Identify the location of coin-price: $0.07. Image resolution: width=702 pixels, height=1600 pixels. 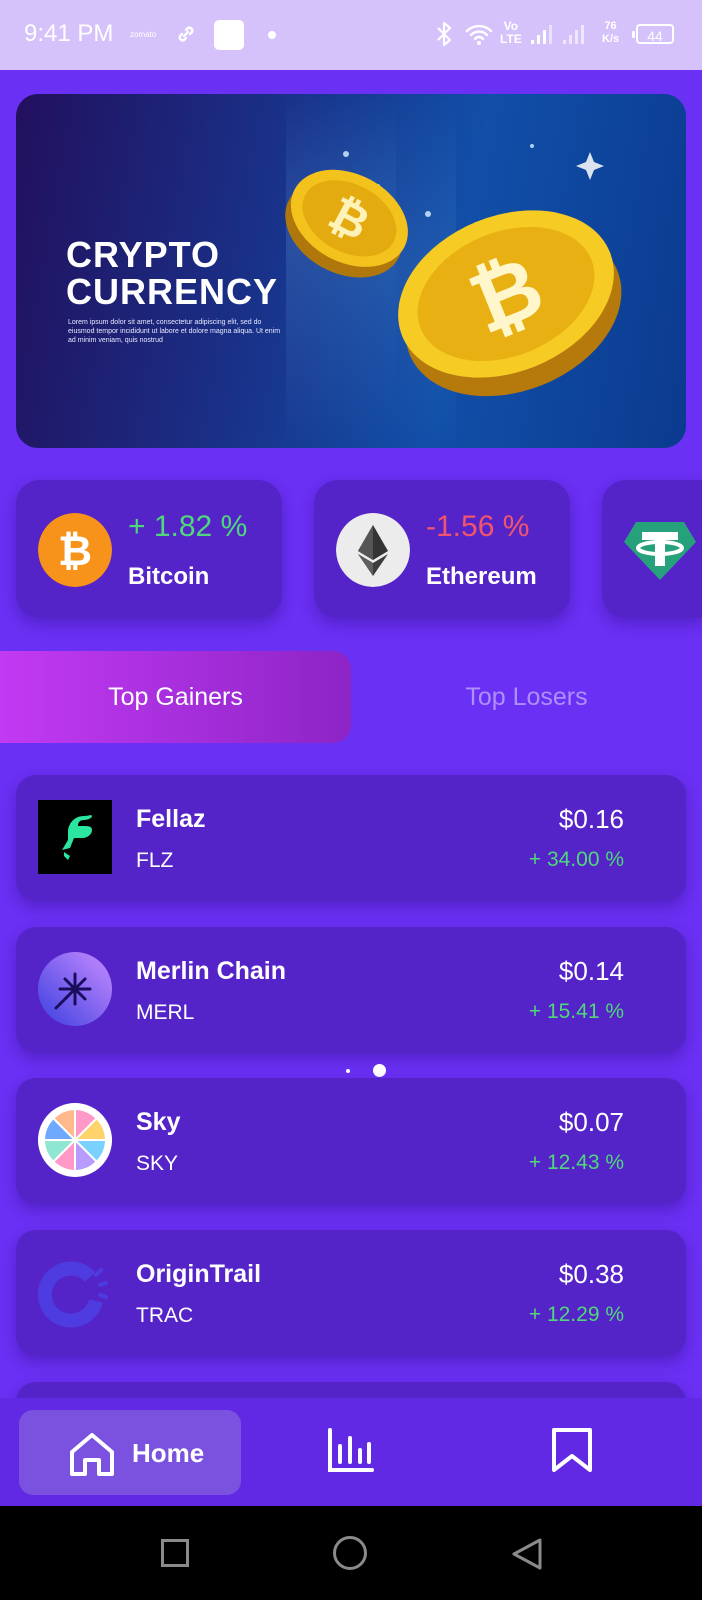
(591, 1122).